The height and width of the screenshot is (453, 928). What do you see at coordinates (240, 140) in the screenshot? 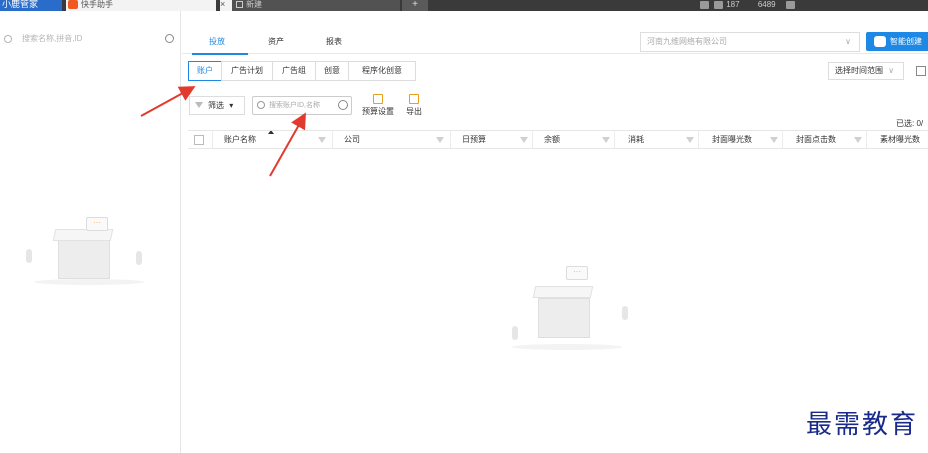
I see `column-account-name: 账户名称` at bounding box center [240, 140].